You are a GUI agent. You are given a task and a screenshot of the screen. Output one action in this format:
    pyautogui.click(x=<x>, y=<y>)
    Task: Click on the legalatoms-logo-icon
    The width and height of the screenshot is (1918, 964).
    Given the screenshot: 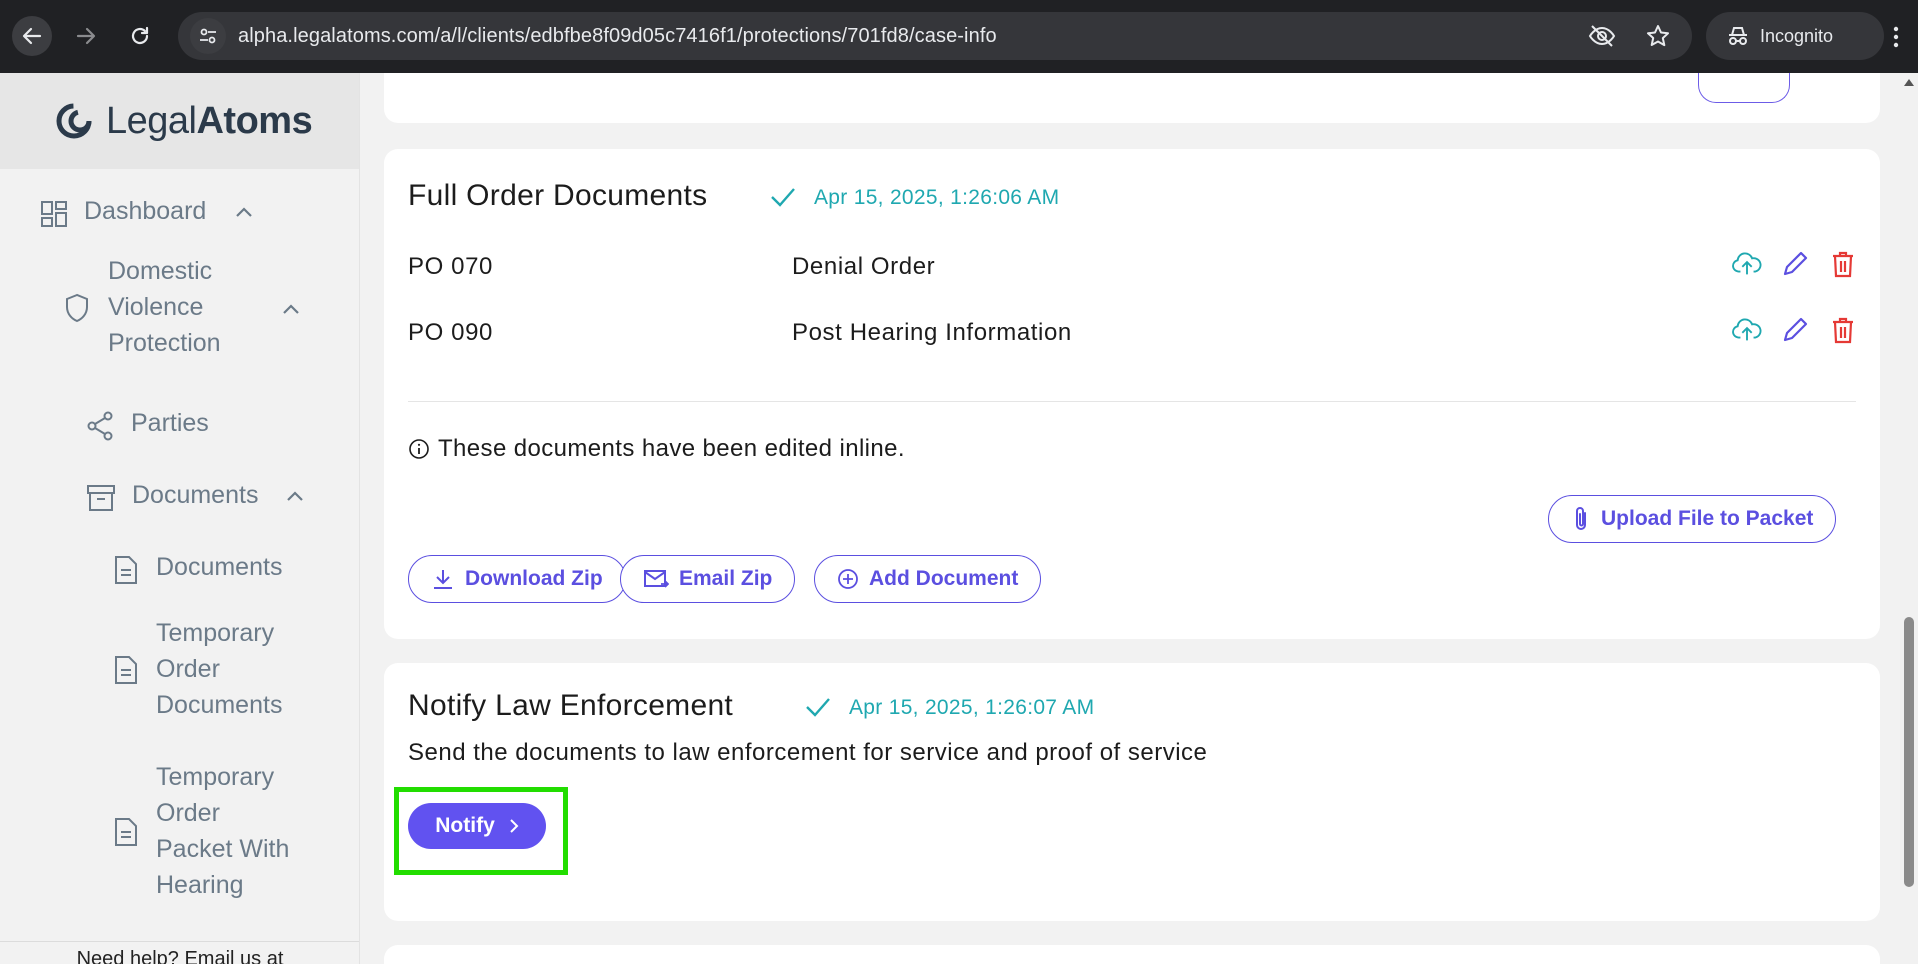 What is the action you would take?
    pyautogui.click(x=74, y=121)
    